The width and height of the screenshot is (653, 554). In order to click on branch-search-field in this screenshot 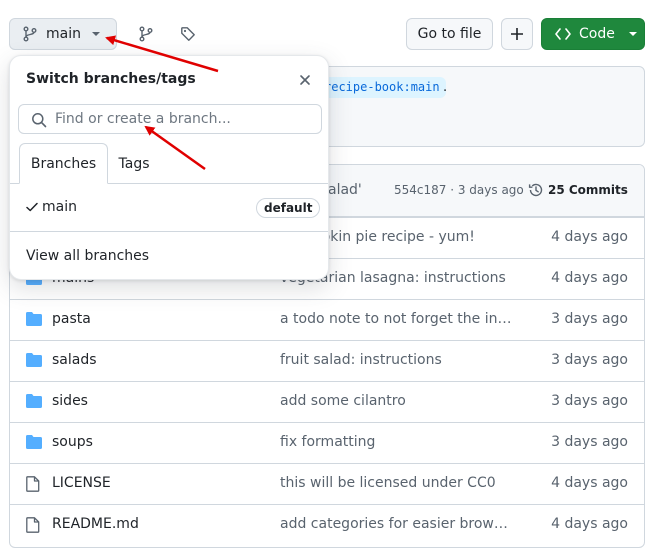, I will do `click(170, 119)`.